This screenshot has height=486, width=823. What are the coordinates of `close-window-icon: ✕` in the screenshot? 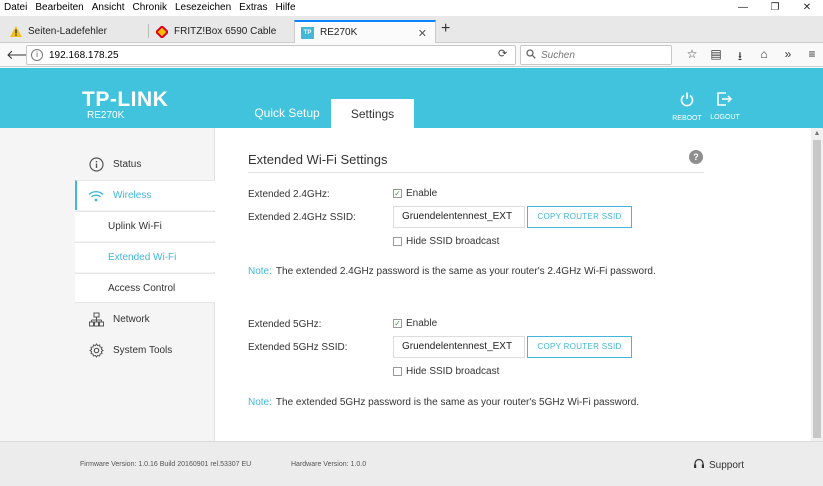 It's located at (807, 8).